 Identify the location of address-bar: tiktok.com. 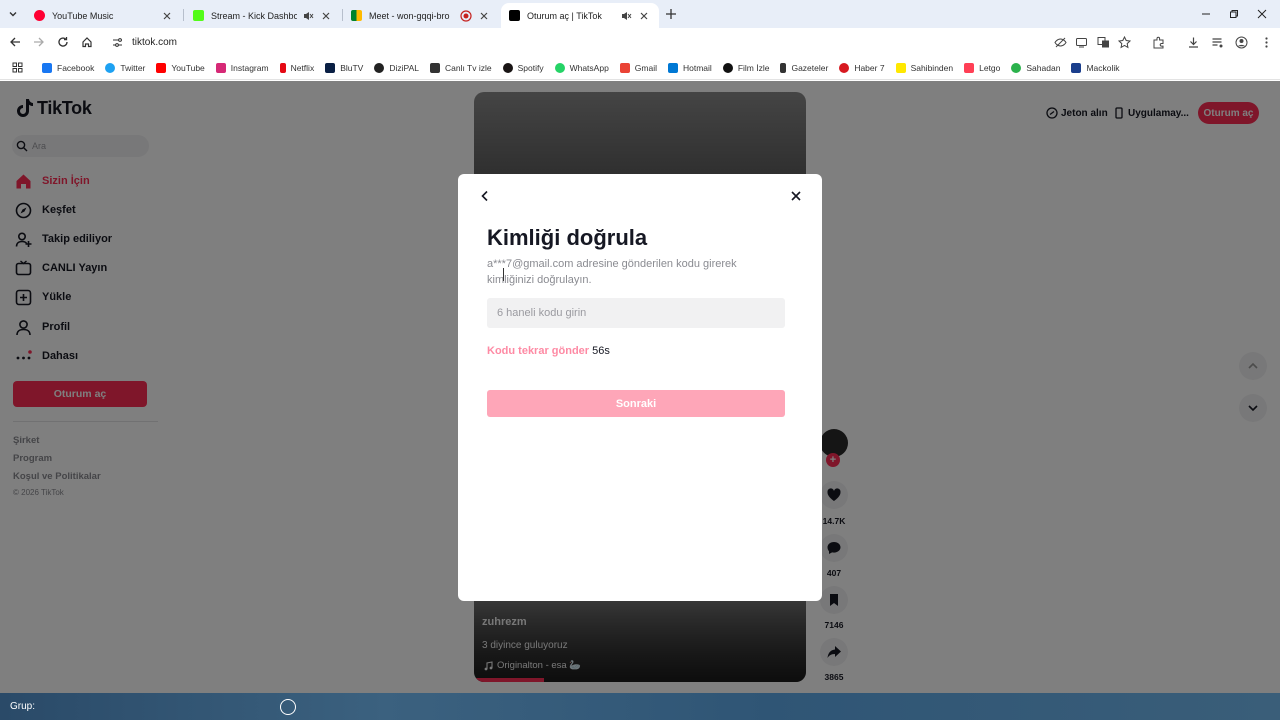
(624, 42).